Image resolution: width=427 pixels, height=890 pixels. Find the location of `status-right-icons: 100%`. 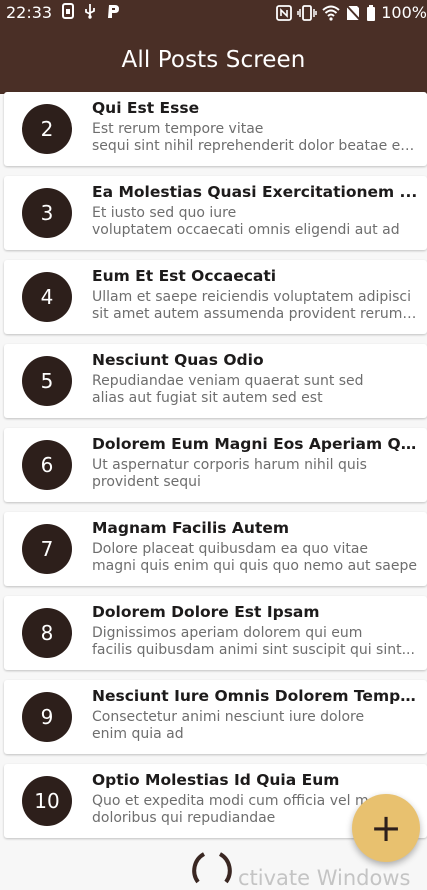

status-right-icons: 100% is located at coordinates (351, 12).